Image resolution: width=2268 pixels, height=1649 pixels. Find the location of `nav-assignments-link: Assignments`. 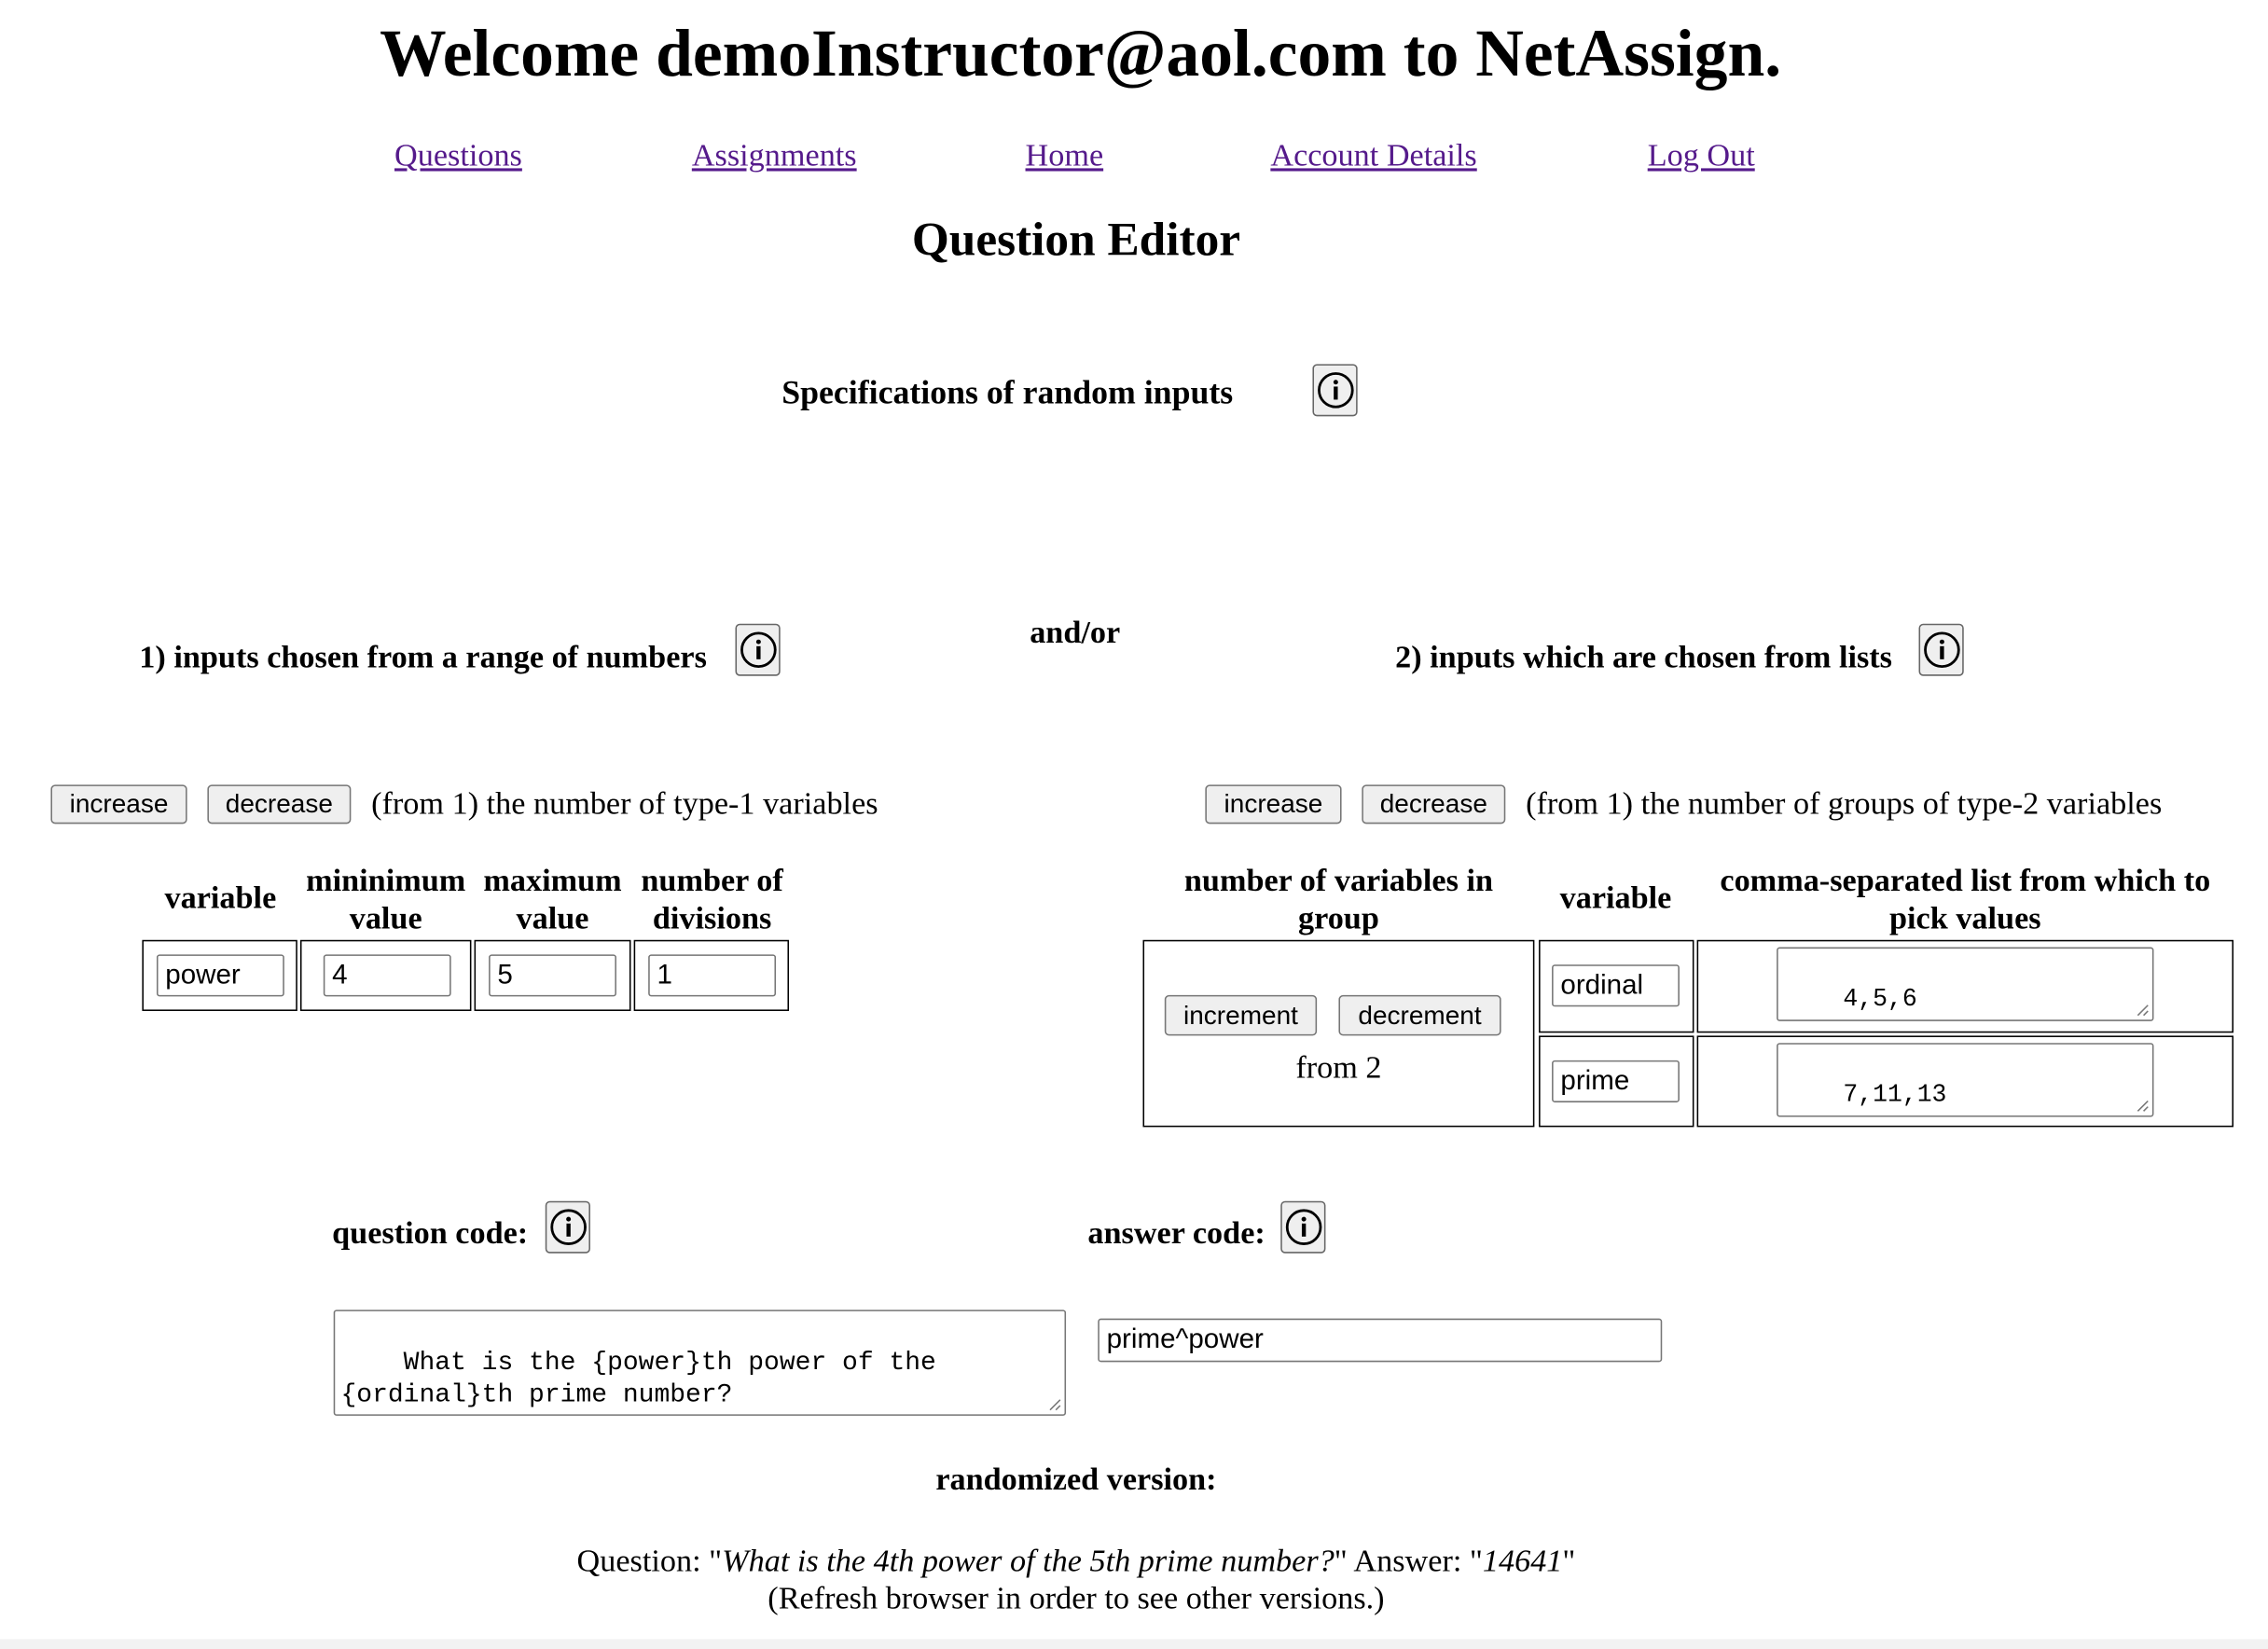

nav-assignments-link: Assignments is located at coordinates (774, 154).